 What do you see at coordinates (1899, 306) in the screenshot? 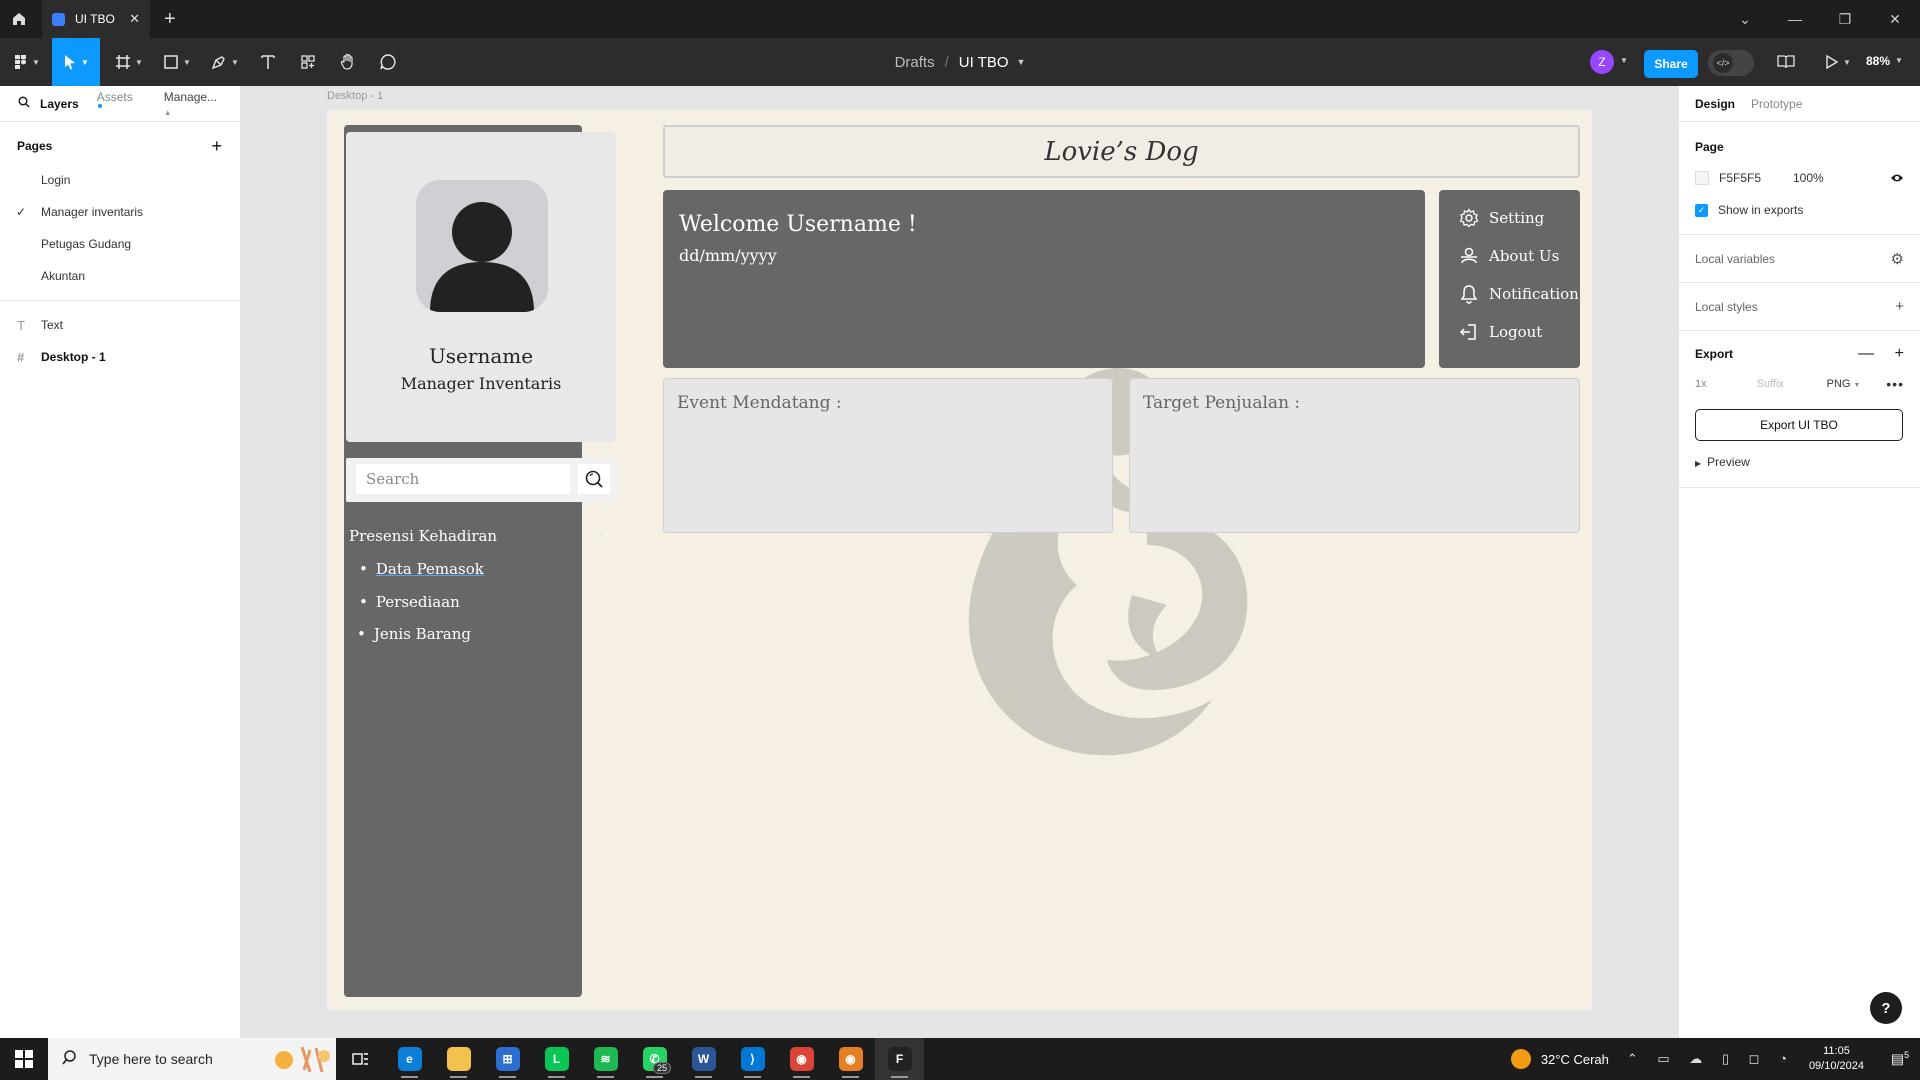
I see `add-style-icon: +` at bounding box center [1899, 306].